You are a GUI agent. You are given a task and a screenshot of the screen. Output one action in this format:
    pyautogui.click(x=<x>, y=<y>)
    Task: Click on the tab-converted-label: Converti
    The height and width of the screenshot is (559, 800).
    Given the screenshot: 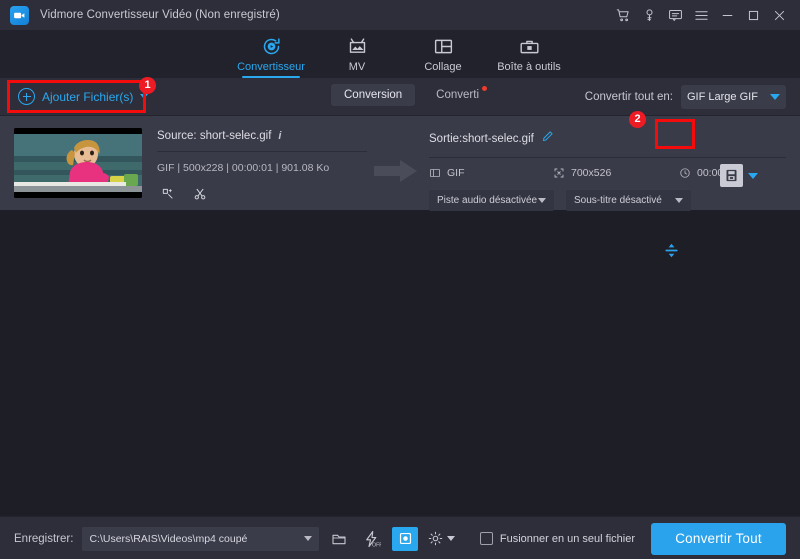 What is the action you would take?
    pyautogui.click(x=457, y=95)
    